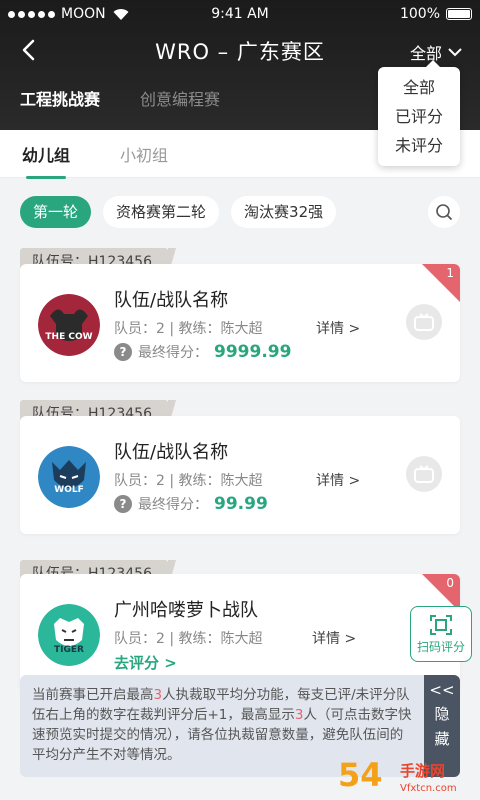  Describe the element at coordinates (69, 477) in the screenshot. I see `team-logo: WOLF` at that location.